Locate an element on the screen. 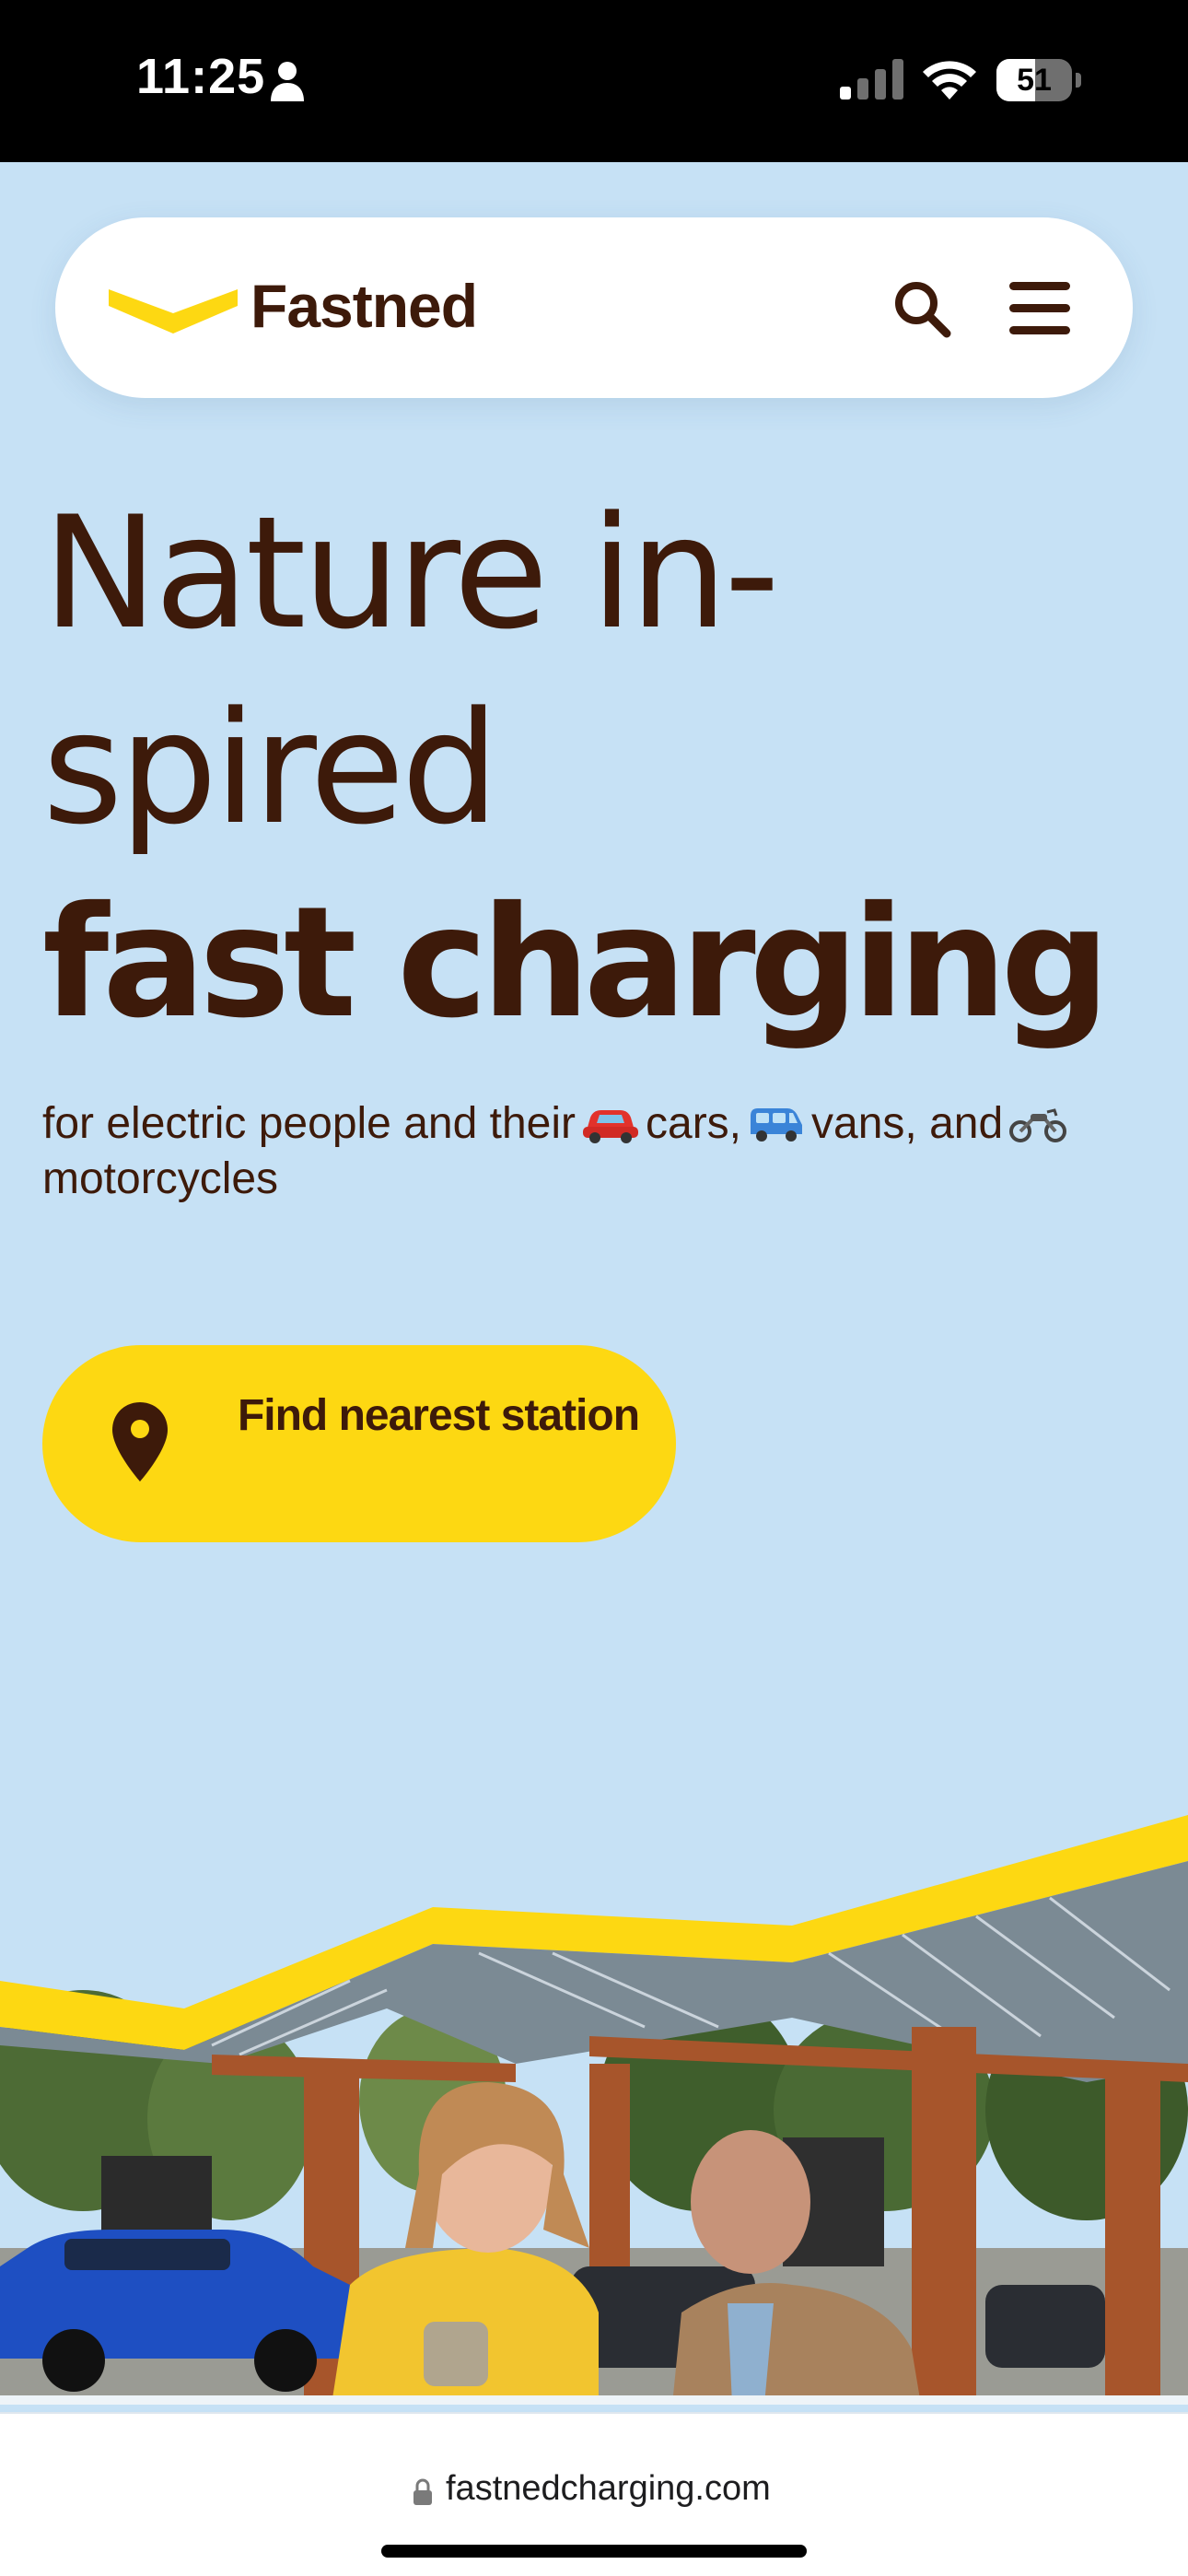 This screenshot has width=1188, height=2576. cellular-signal-icon is located at coordinates (871, 79).